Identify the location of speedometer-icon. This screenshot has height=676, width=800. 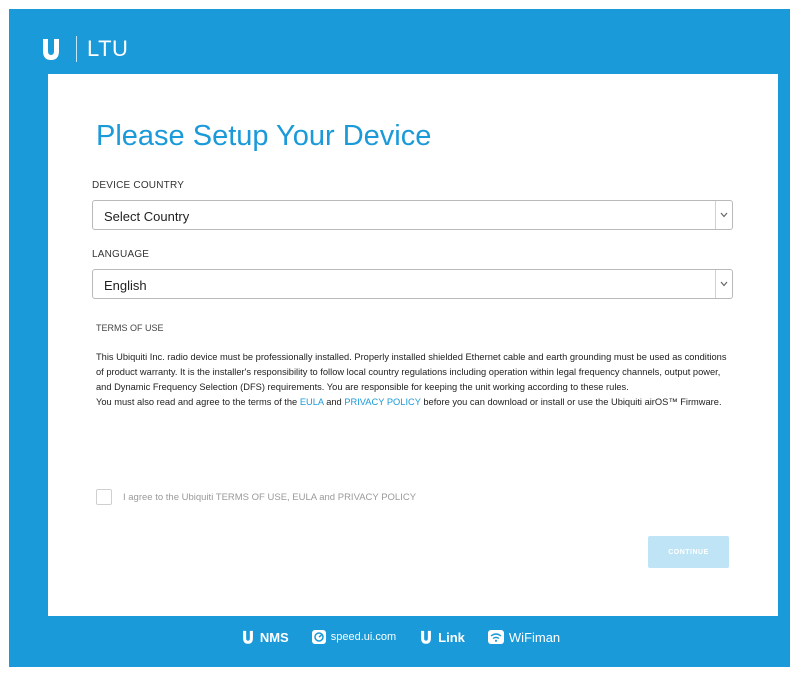
(318, 637).